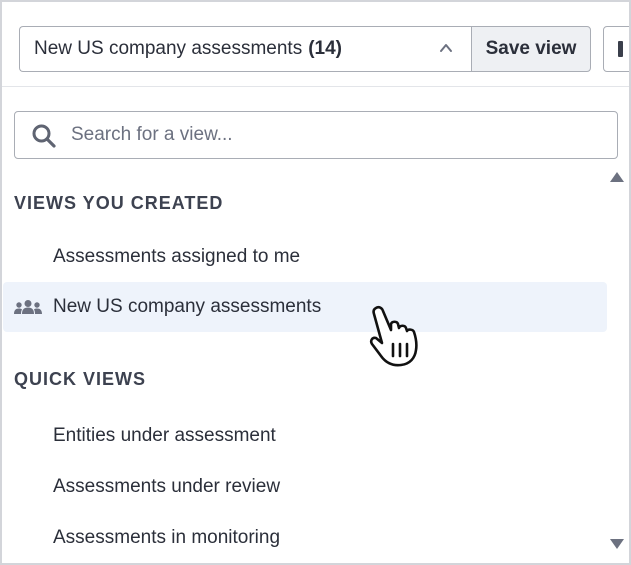 This screenshot has width=631, height=565. Describe the element at coordinates (167, 537) in the screenshot. I see `view-item-label: Assessments in monitoring` at that location.